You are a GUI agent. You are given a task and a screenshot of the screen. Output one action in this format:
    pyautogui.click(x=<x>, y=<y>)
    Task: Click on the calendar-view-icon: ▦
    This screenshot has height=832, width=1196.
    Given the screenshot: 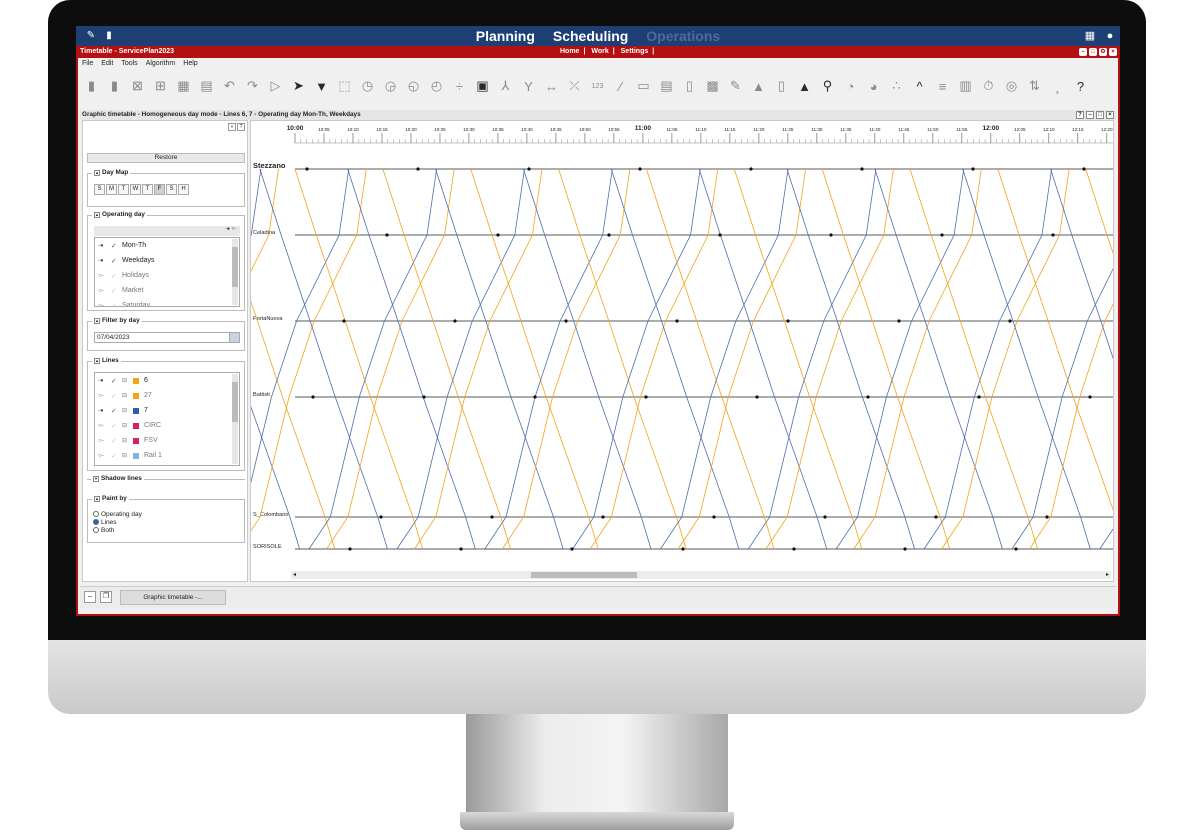 What is the action you would take?
    pyautogui.click(x=183, y=86)
    